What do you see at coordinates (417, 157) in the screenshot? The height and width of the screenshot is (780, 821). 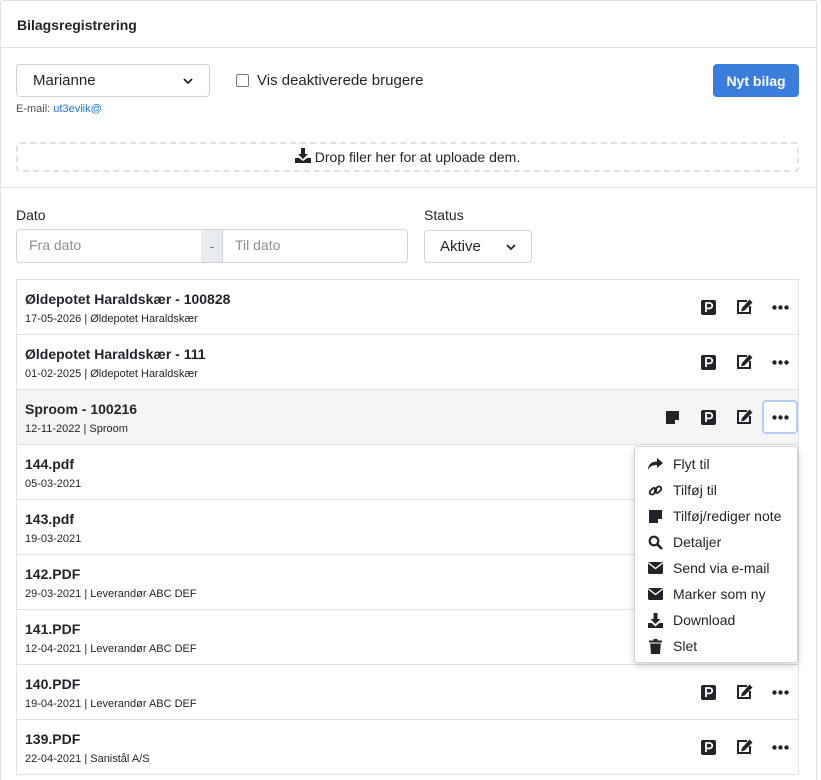 I see `dropzone-label: Drop filer her for at uploade dem.` at bounding box center [417, 157].